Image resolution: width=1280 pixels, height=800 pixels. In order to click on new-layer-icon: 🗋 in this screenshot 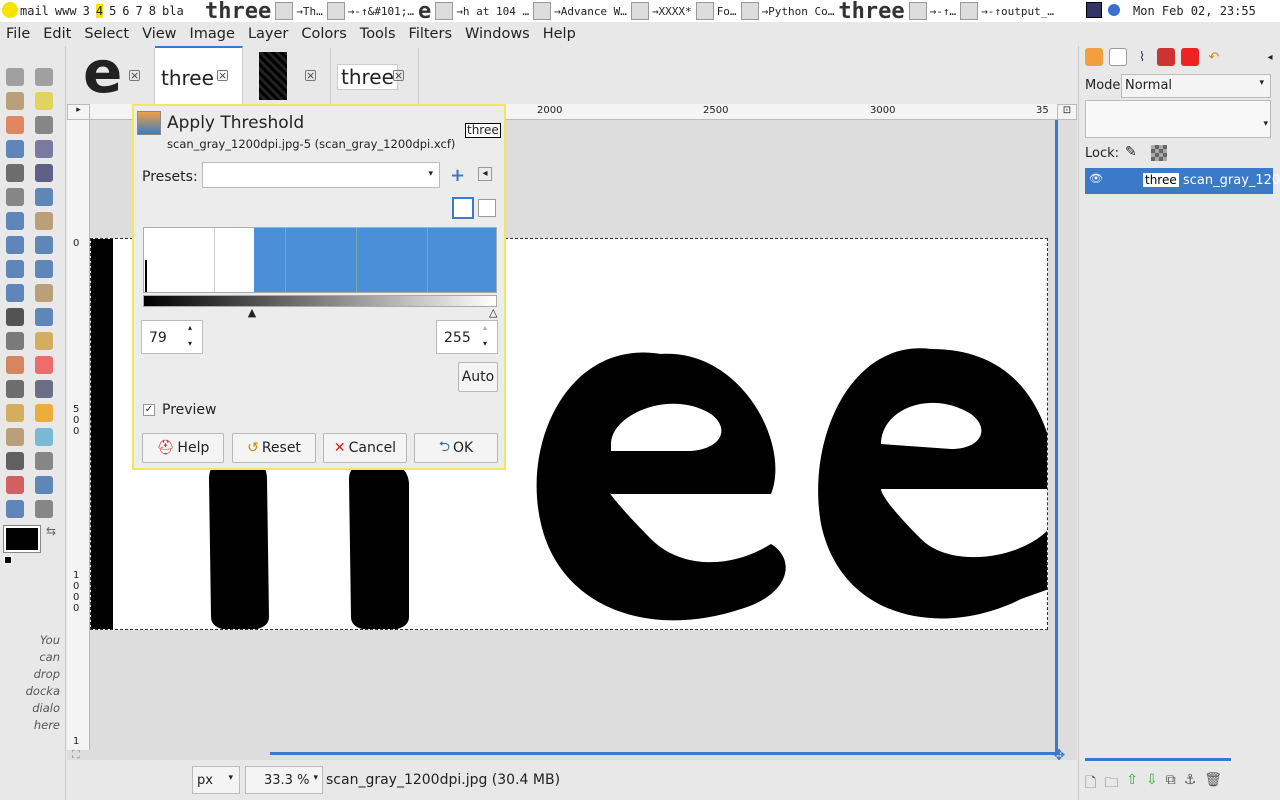, I will do `click(1090, 783)`.